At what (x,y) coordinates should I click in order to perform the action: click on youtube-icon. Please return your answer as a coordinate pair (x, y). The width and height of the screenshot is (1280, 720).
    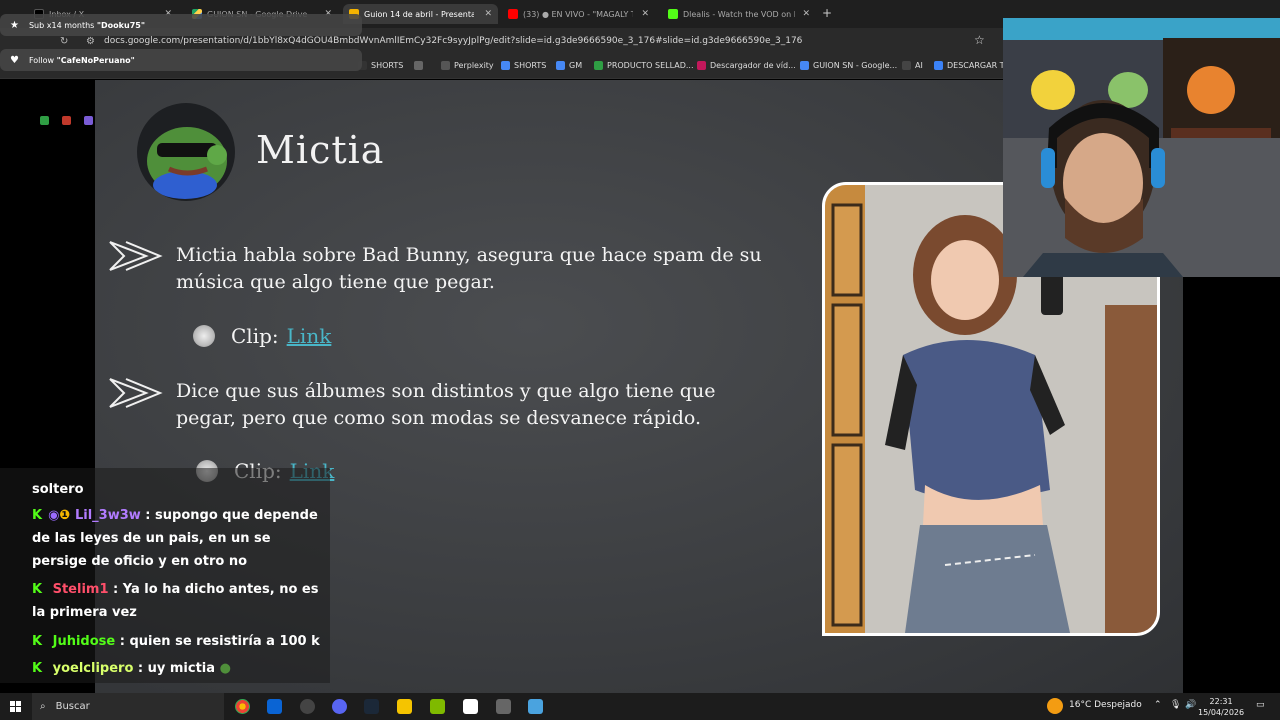
    Looking at the image, I should click on (513, 14).